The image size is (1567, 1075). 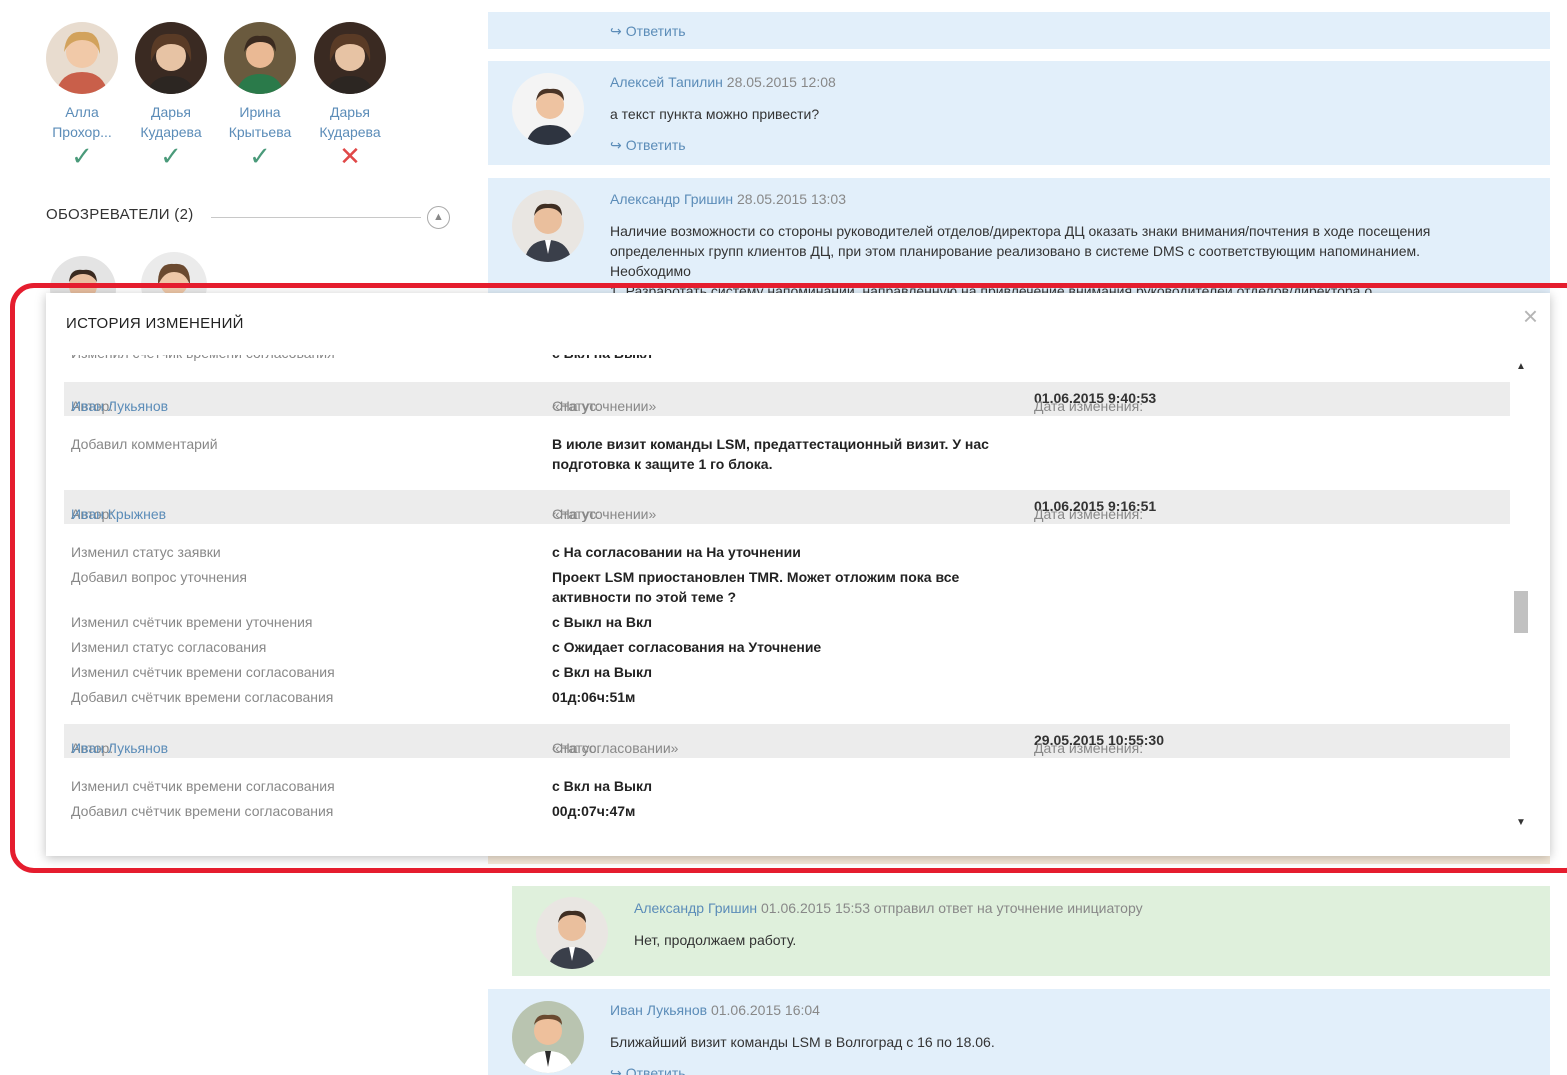 I want to click on divider, so click(x=316, y=217).